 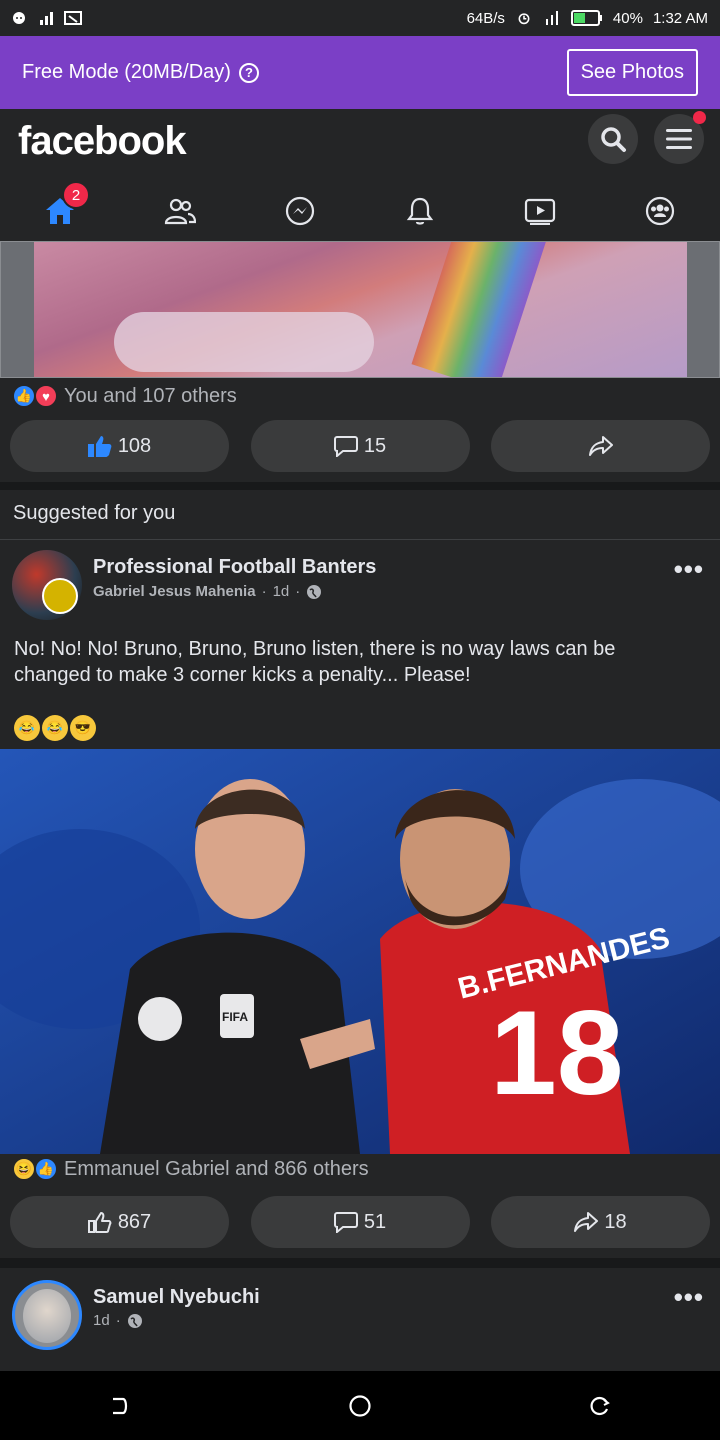 I want to click on like-button: 867, so click(x=119, y=1222).